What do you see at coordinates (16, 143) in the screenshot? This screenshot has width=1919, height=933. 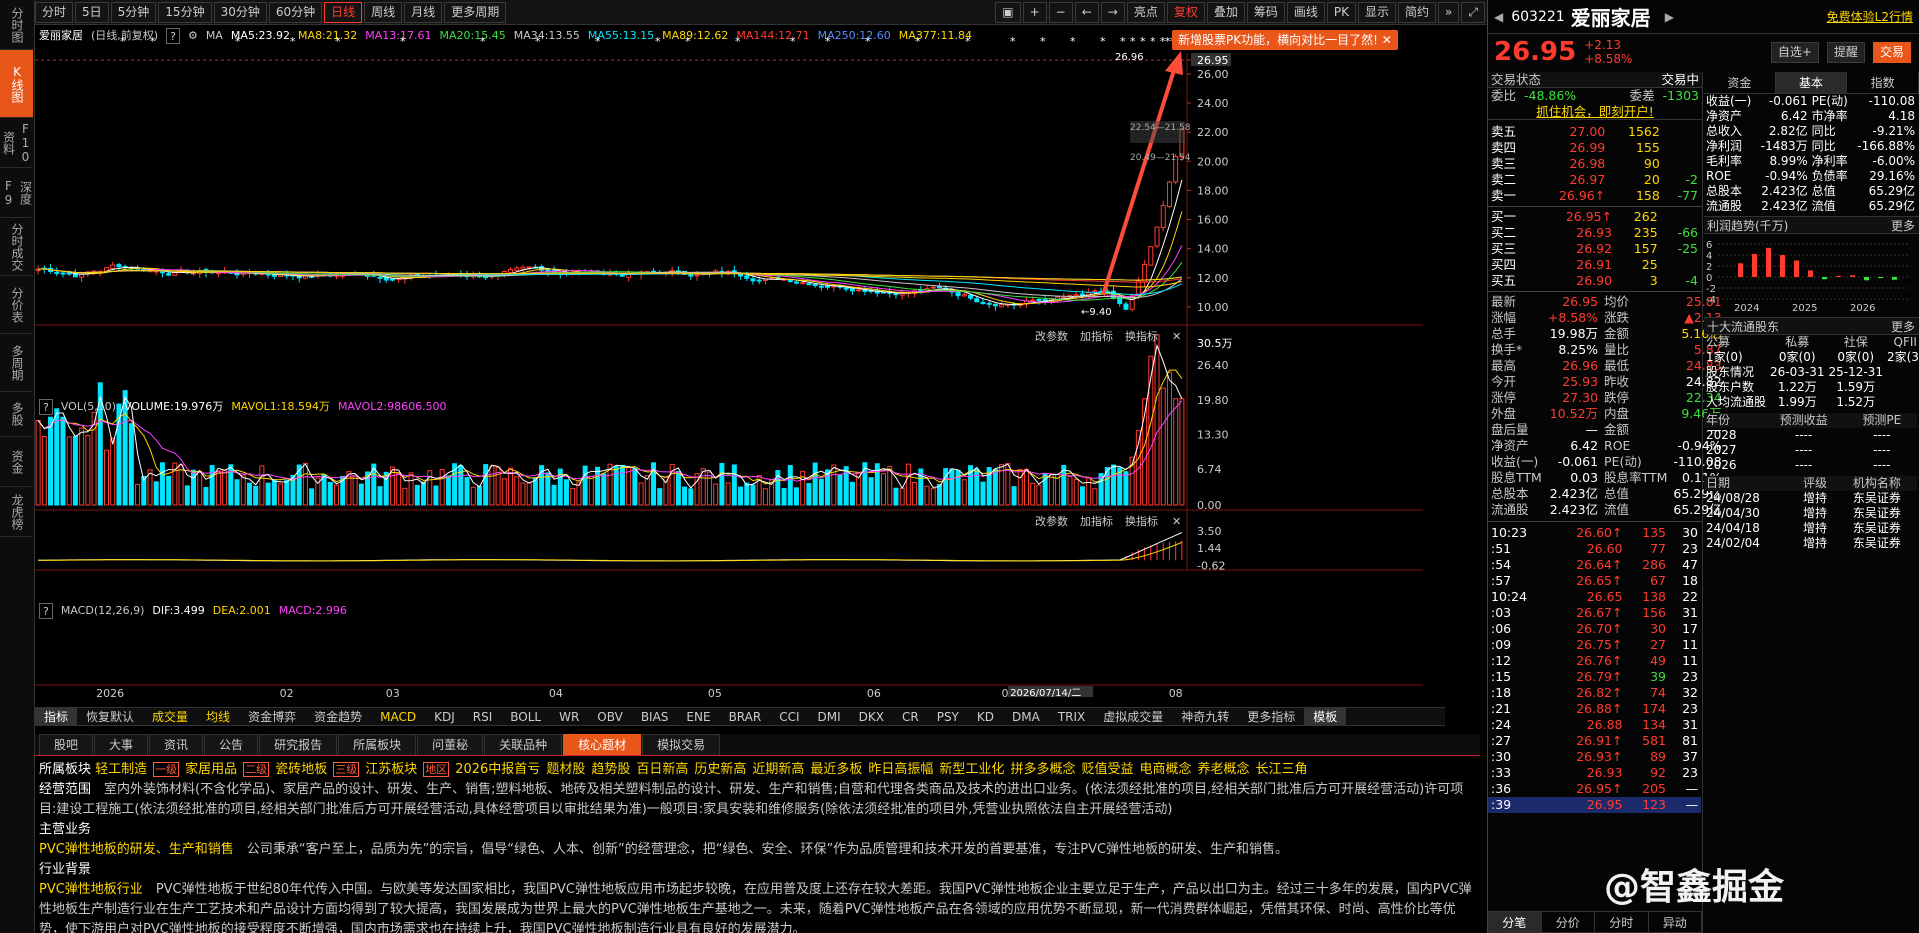 I see `sidebar-item-2: F10资料` at bounding box center [16, 143].